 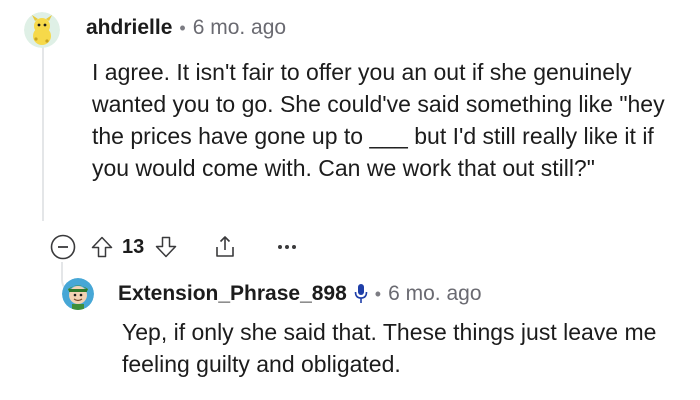 I want to click on reply-timestamp: 6 mo. ago, so click(x=434, y=294).